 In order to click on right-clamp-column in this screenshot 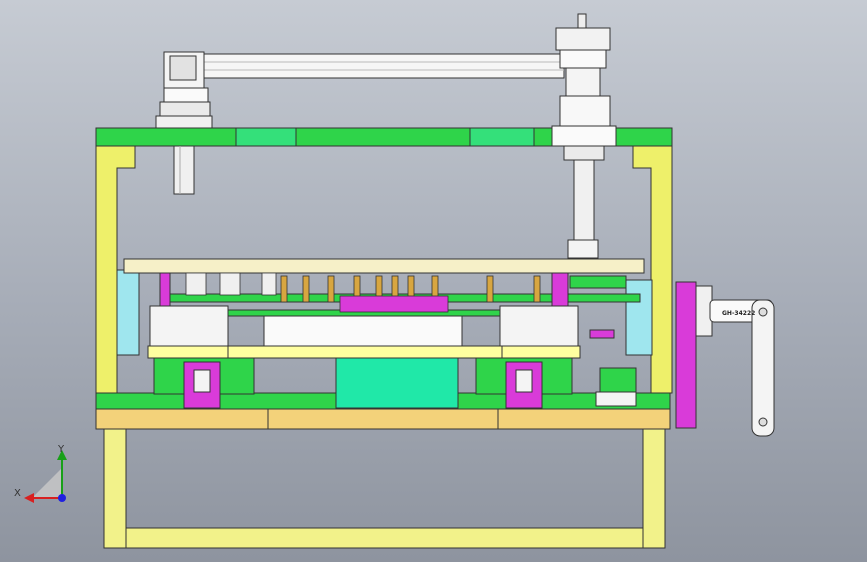, I will do `click(584, 136)`.